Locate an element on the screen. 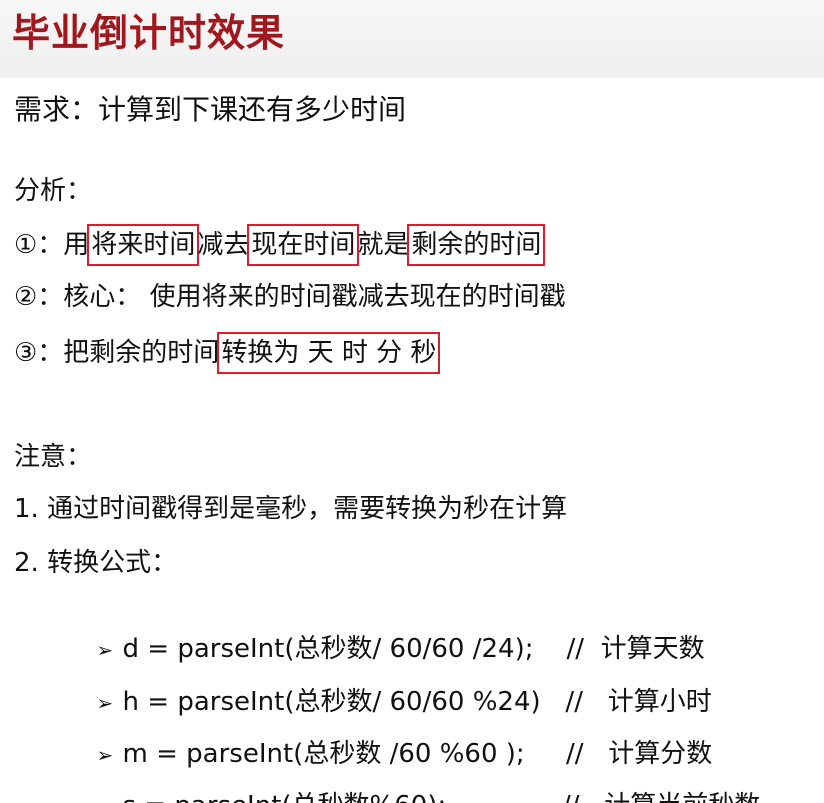 Image resolution: width=824 pixels, height=803 pixels. highlight-box-remaining-time: 剩余的时间 is located at coordinates (476, 245).